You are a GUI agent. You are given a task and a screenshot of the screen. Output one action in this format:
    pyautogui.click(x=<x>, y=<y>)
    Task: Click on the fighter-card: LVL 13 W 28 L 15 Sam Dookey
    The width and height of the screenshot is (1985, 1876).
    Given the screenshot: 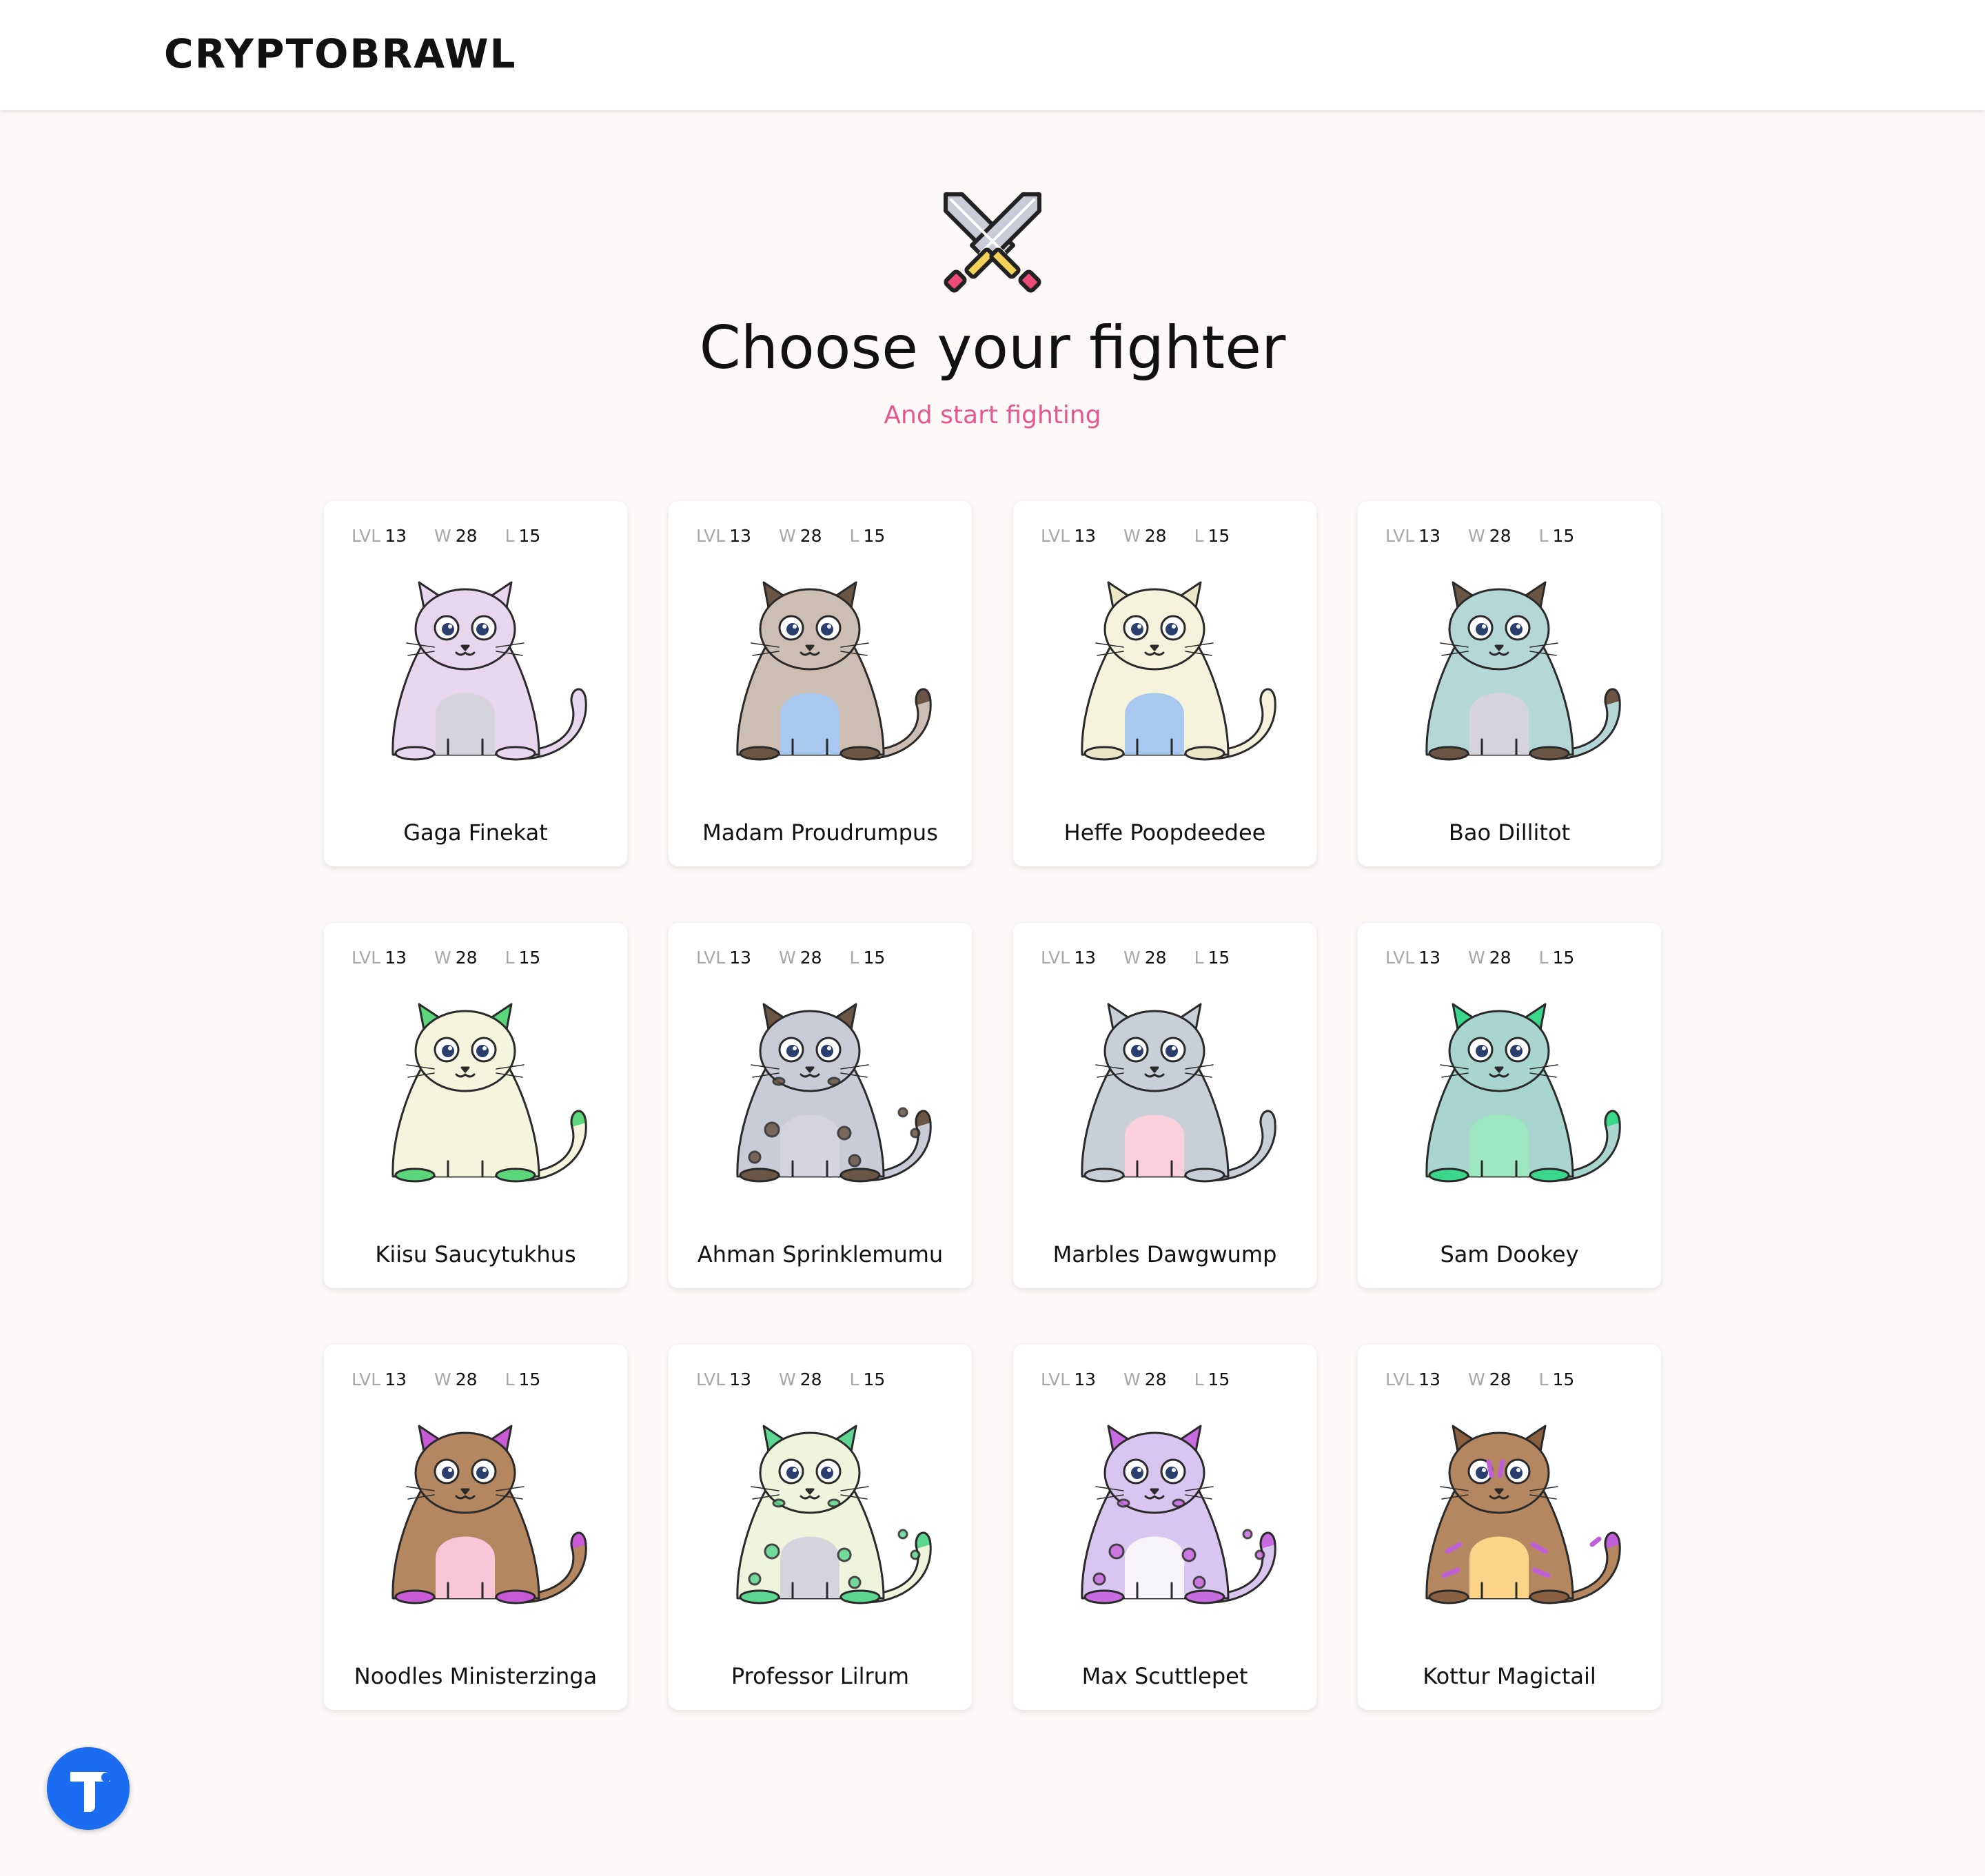 What is the action you would take?
    pyautogui.click(x=1509, y=1105)
    